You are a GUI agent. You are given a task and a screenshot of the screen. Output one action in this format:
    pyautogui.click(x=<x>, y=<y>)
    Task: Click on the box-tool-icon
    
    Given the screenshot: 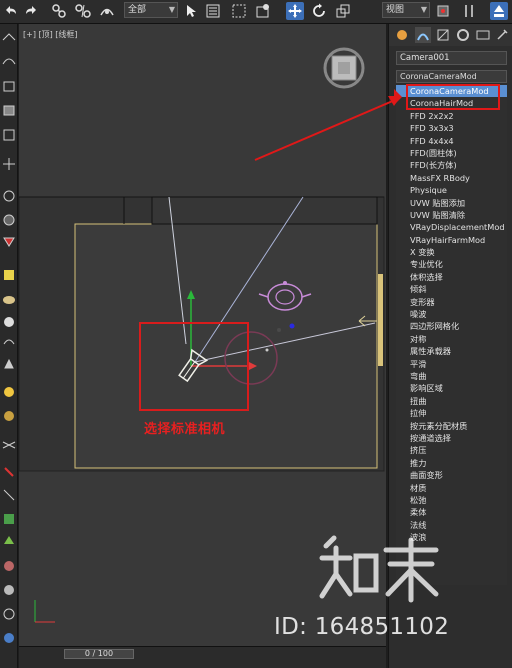 What is the action you would take?
    pyautogui.click(x=9, y=86)
    